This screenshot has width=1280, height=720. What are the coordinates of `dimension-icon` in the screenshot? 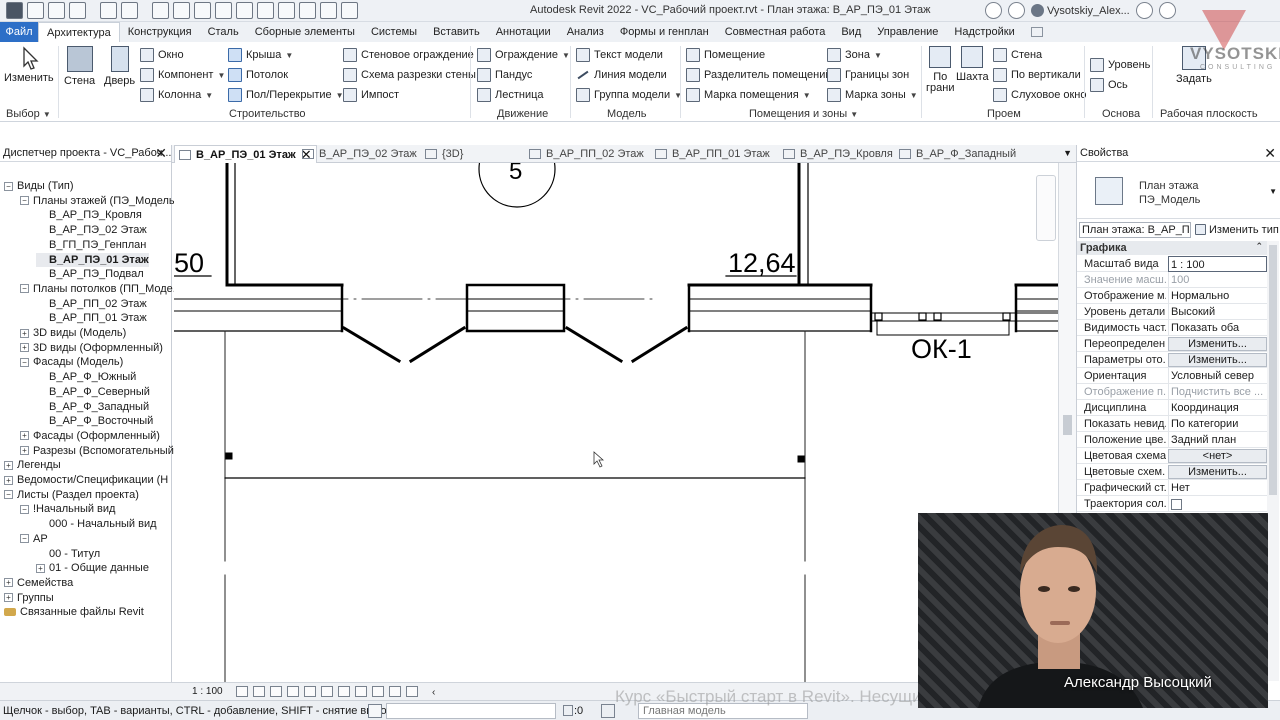 It's located at (202, 10).